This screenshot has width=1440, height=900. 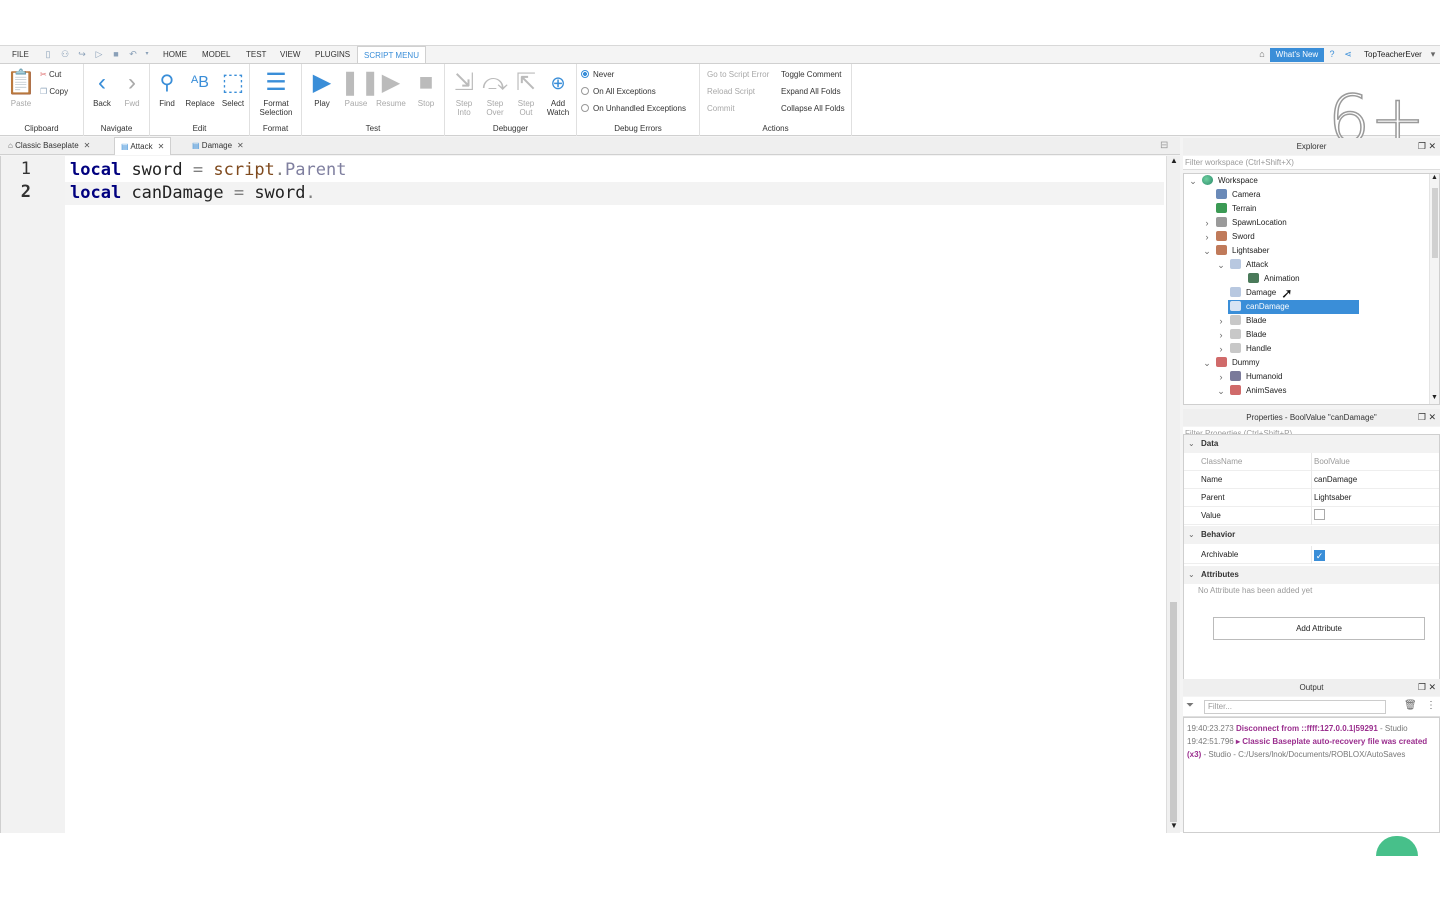 I want to click on commit-button: Commit, so click(x=721, y=108).